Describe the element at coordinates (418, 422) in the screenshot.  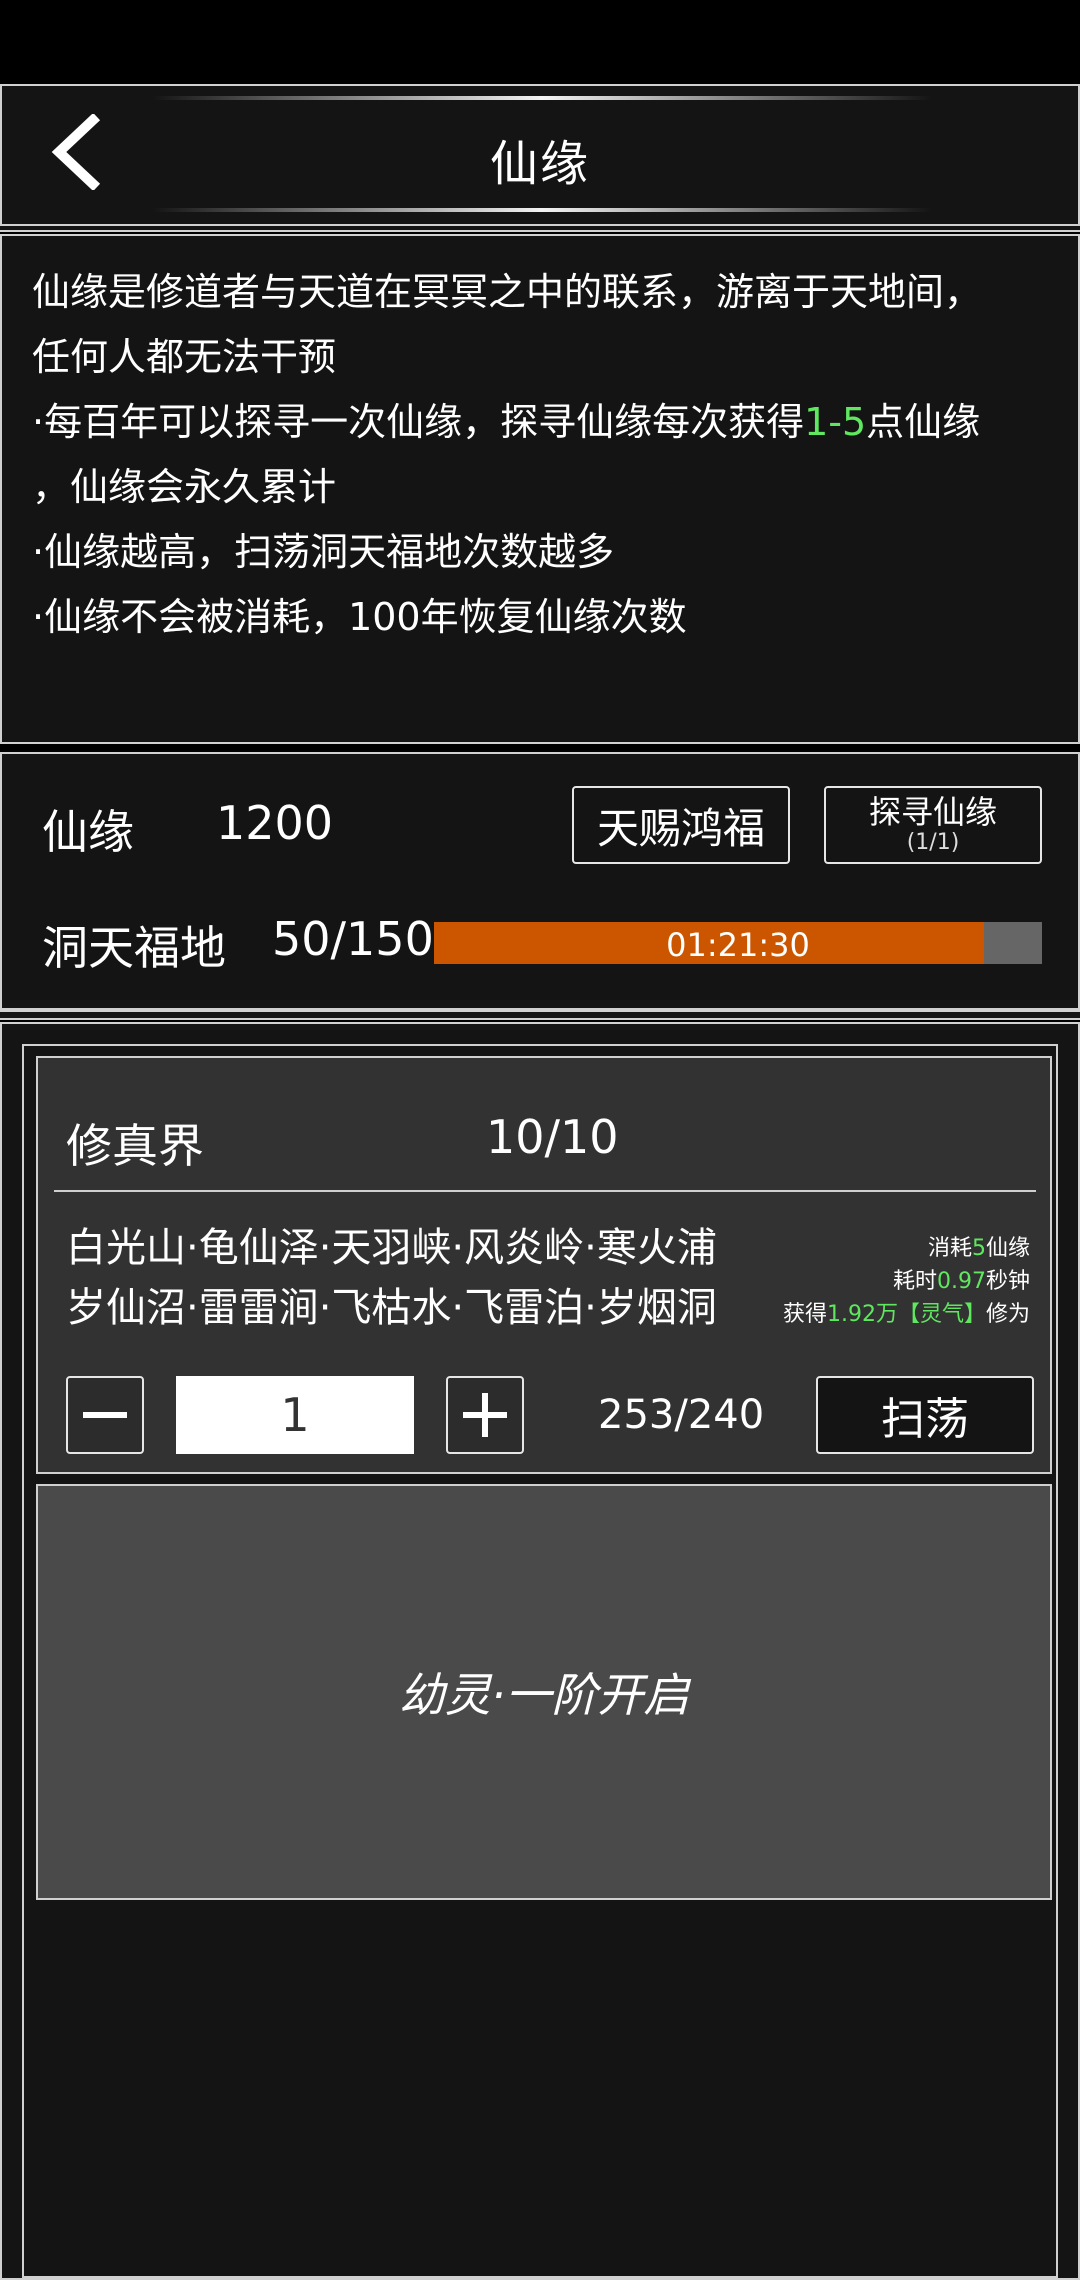
I see `description-text-part: ·每百年可以探寻一次仙缘，探寻仙缘每次获得` at that location.